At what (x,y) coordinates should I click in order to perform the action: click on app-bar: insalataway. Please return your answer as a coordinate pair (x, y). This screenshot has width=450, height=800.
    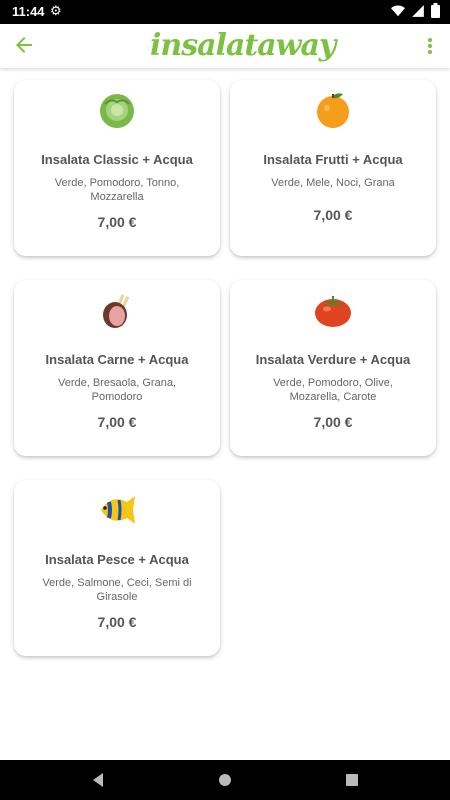
    Looking at the image, I should click on (225, 46).